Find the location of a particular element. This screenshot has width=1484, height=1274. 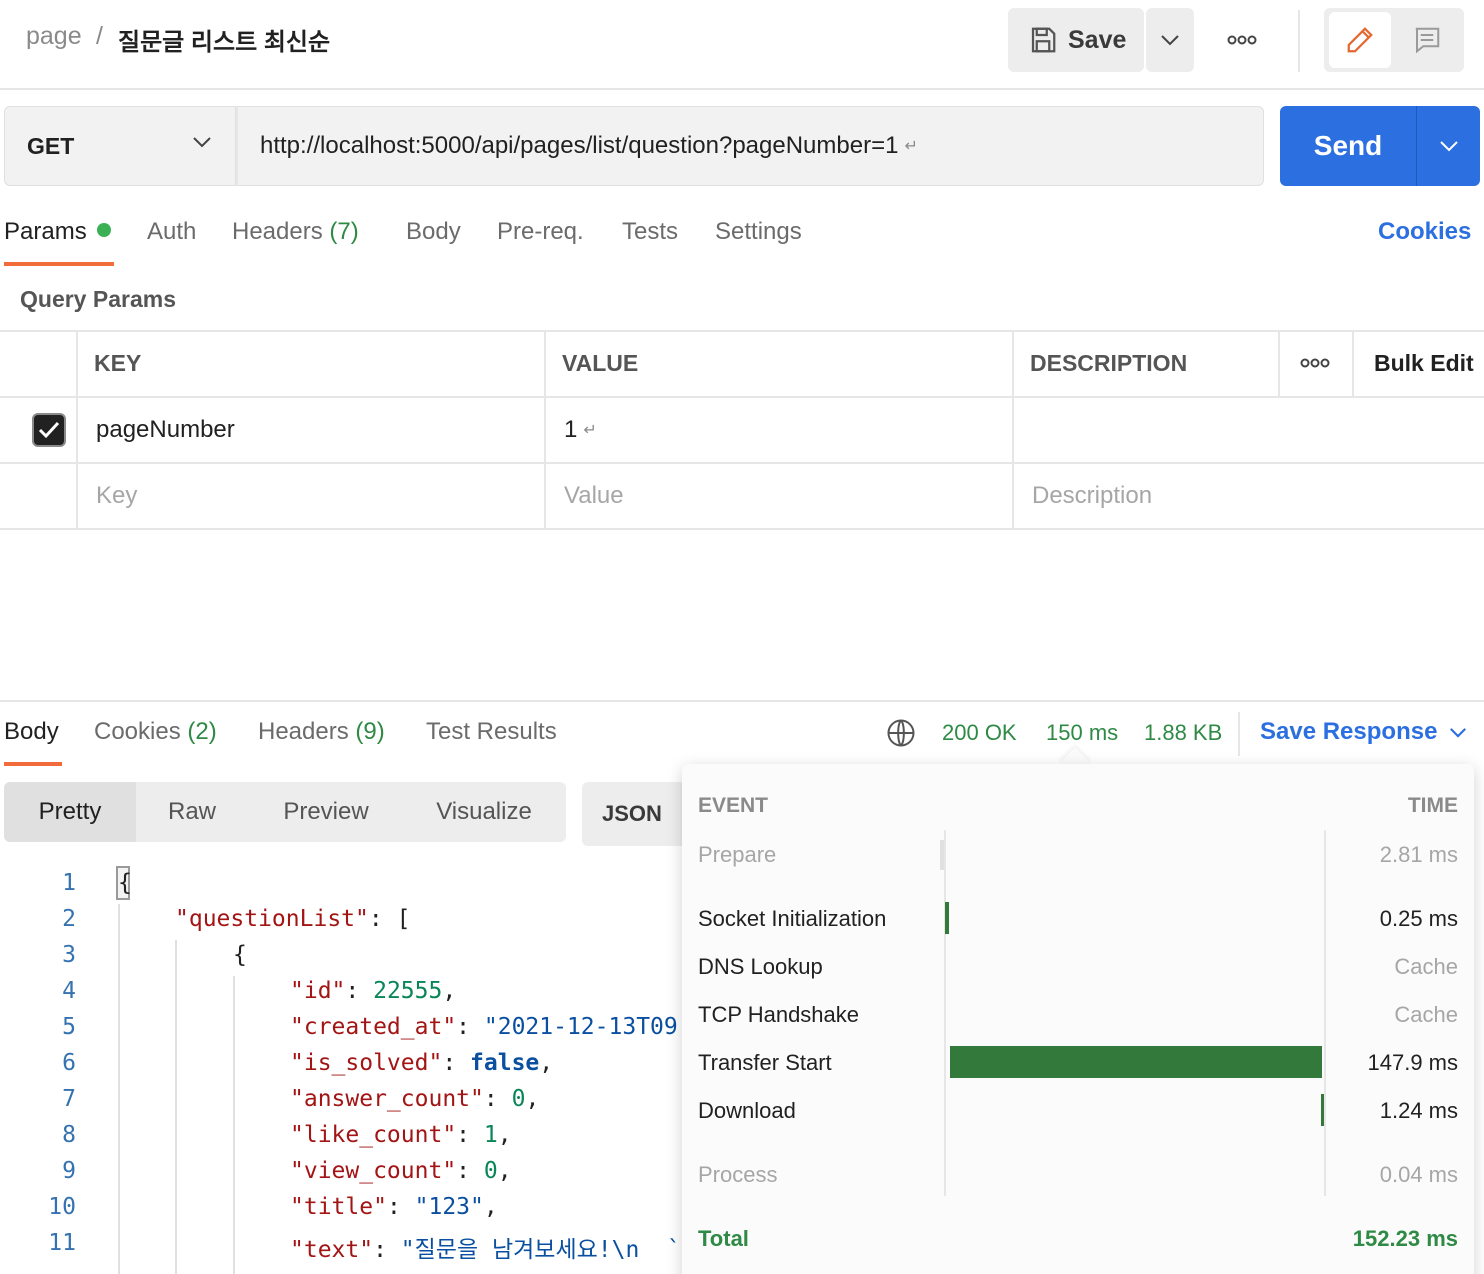

json-value: 22555 is located at coordinates (408, 991).